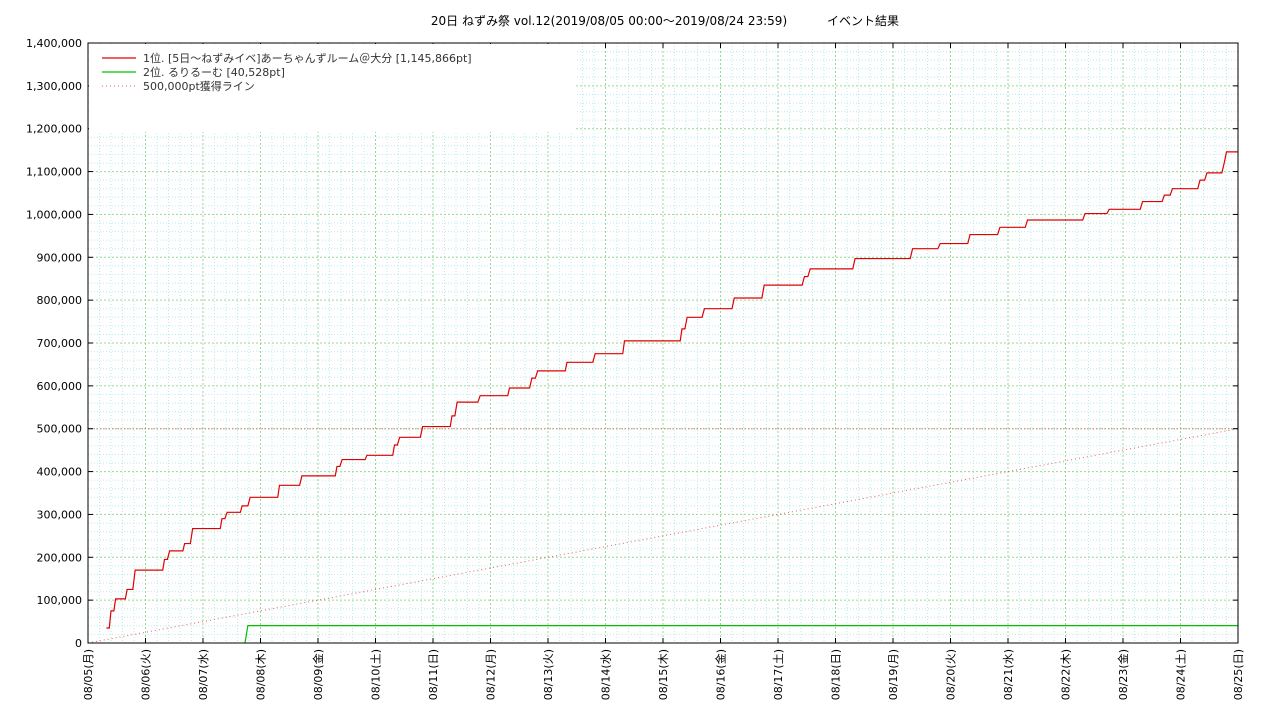 This screenshot has height=720, width=1280. Describe the element at coordinates (893, 674) in the screenshot. I see `x-tick-label: 08/19(月)` at that location.